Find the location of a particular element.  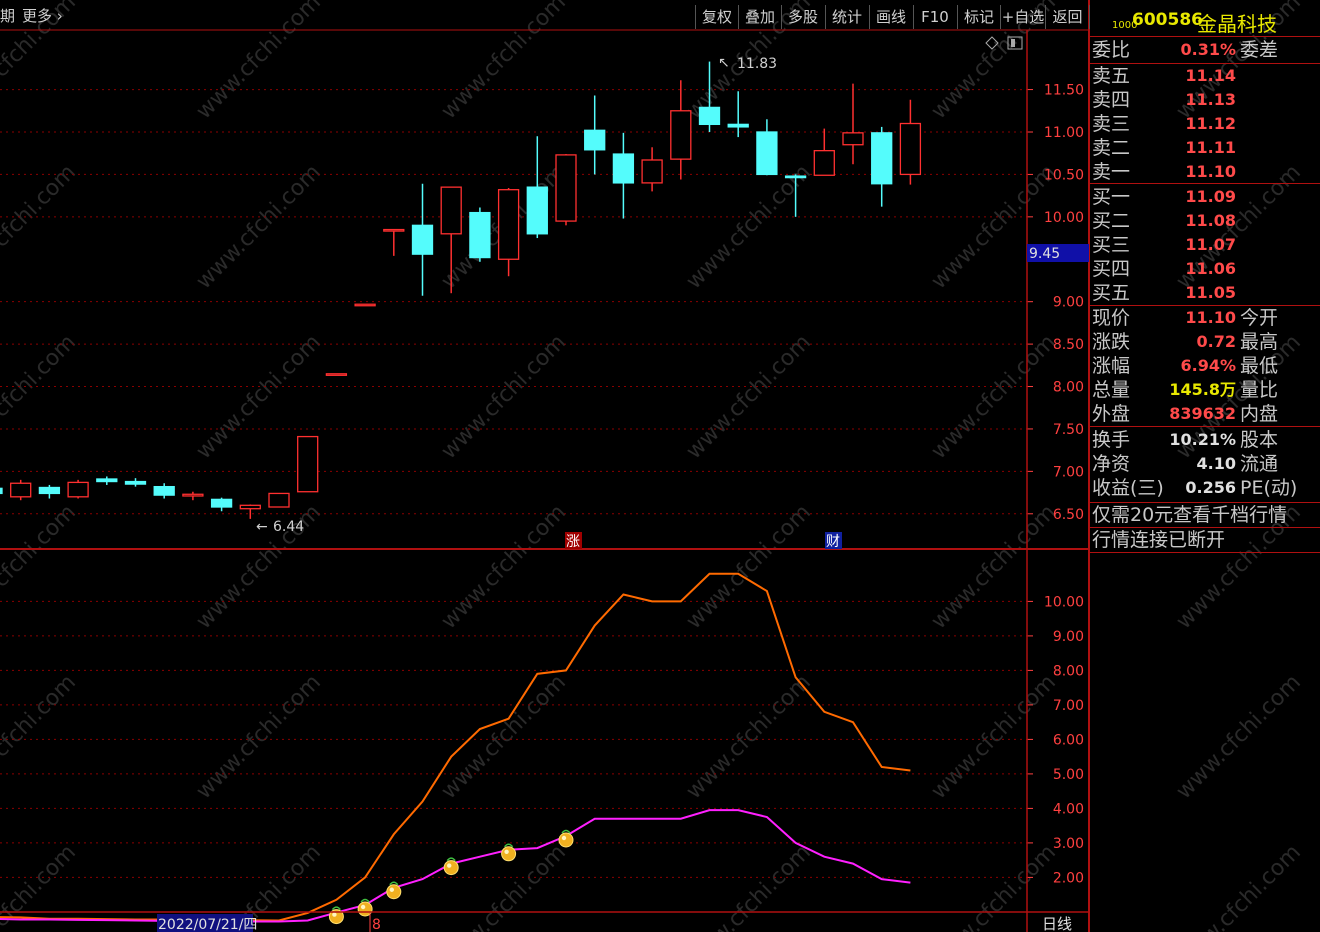

toolbar-button-fuquan: 复权 is located at coordinates (716, 17).